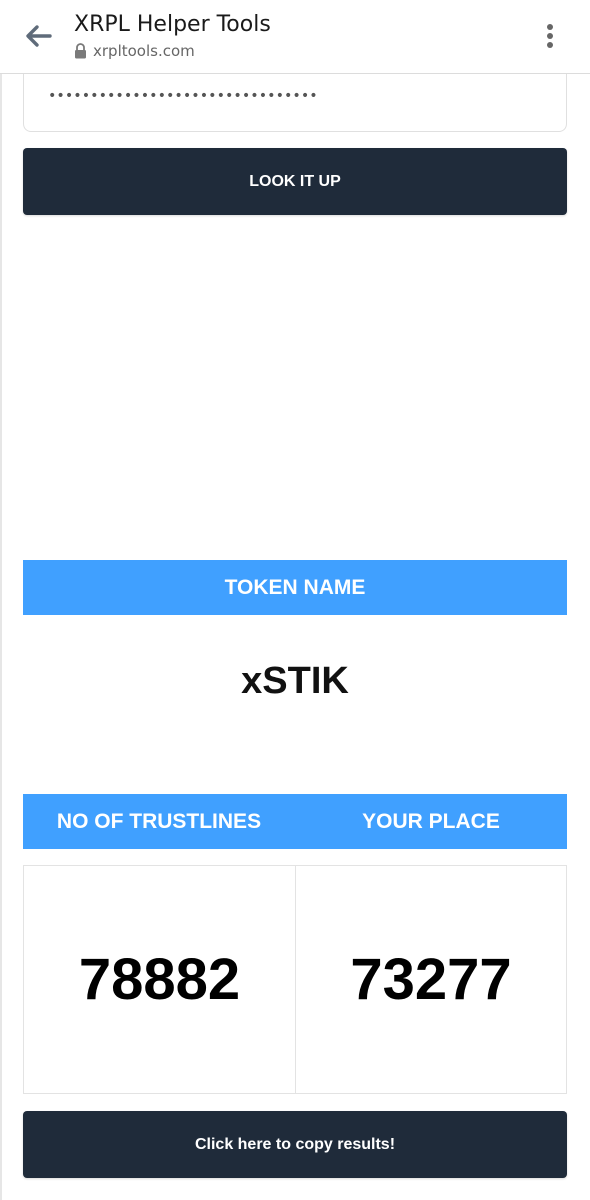 The image size is (590, 1200). I want to click on copy-results-button: Click here to copy results!, so click(295, 1144).